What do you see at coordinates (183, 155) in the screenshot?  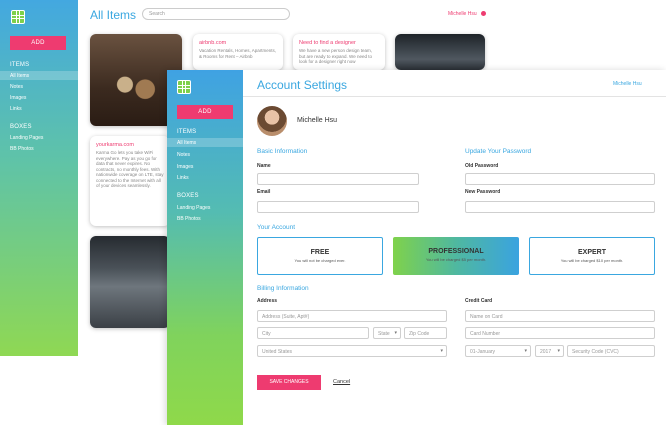 I see `front-sidebar-item-notes: Notes` at bounding box center [183, 155].